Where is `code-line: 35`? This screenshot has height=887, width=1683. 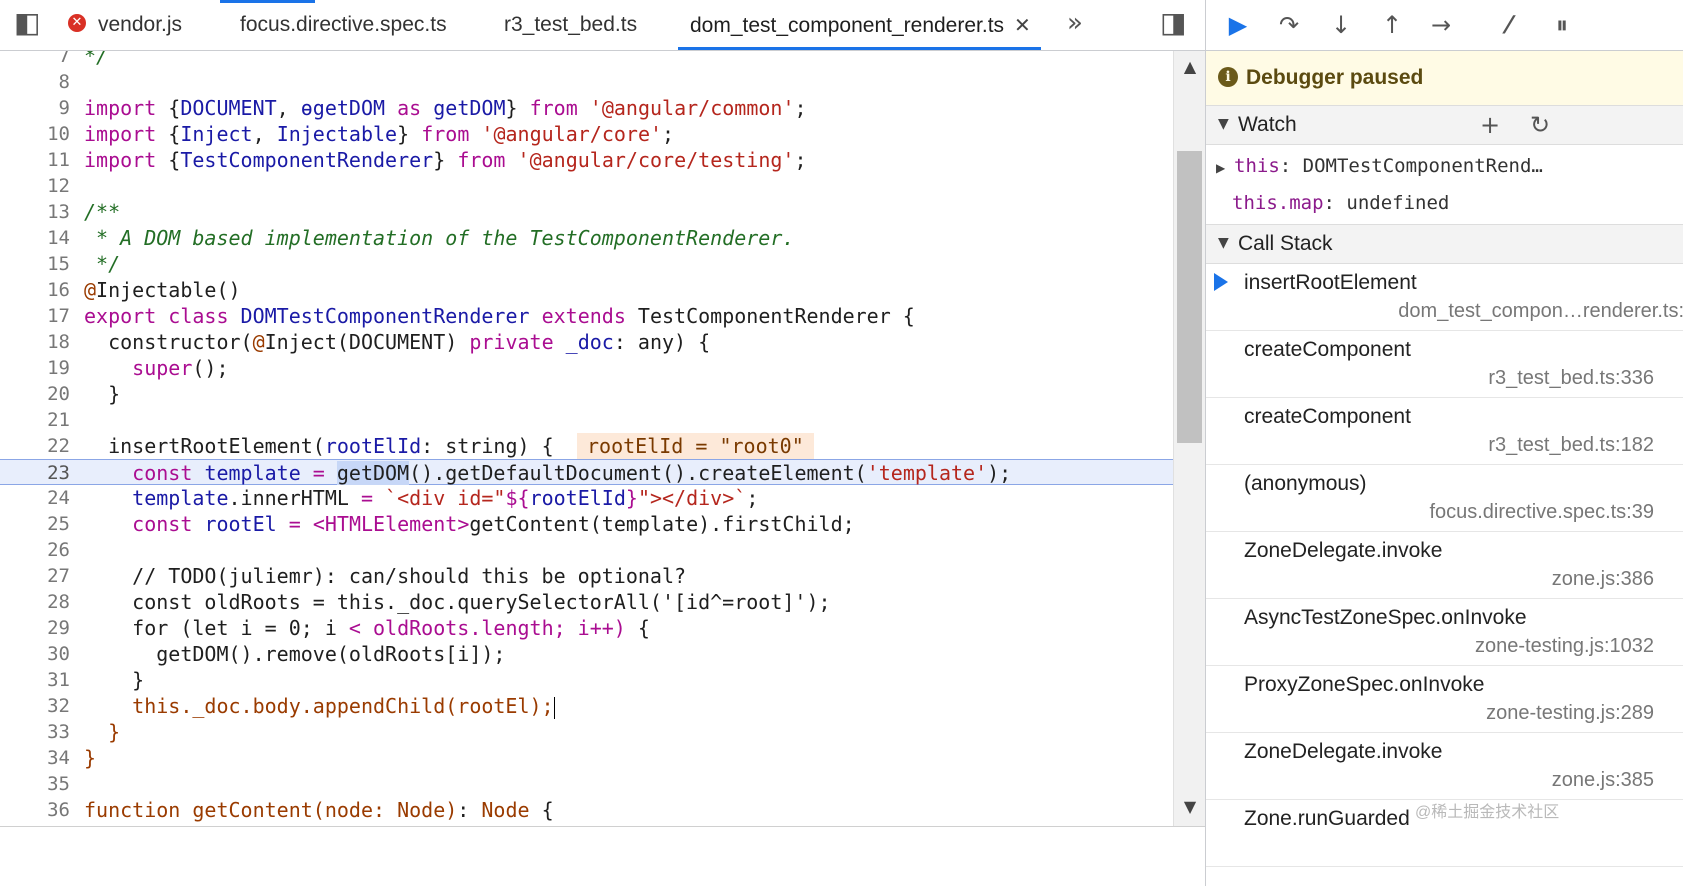 code-line: 35 is located at coordinates (586, 784).